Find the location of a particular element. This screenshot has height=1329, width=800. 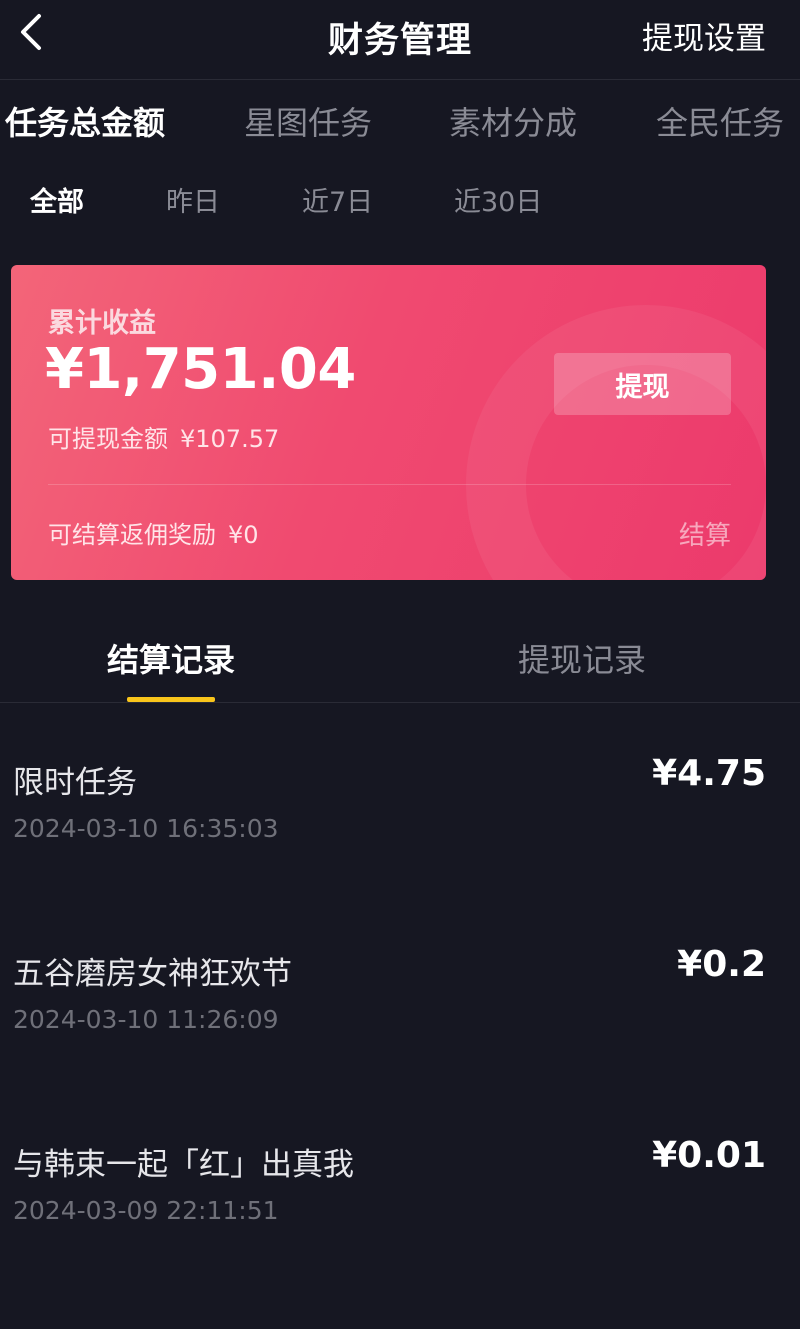

withdrawable-value: ¥107.57 is located at coordinates (230, 439).